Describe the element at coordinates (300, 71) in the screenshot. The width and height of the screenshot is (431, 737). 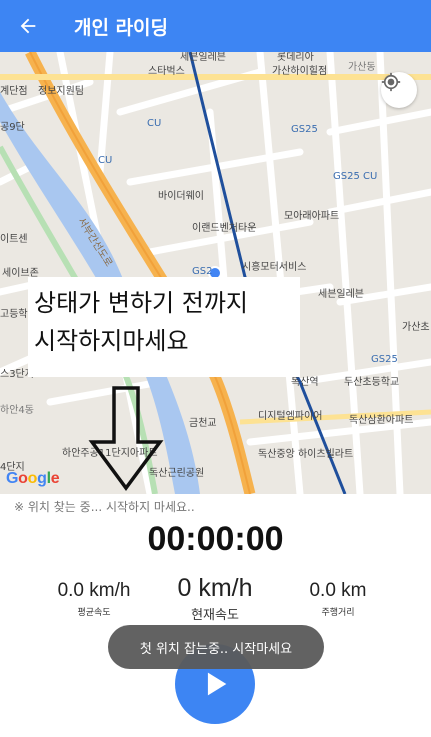
I see `map-label: 가산하이힐점` at that location.